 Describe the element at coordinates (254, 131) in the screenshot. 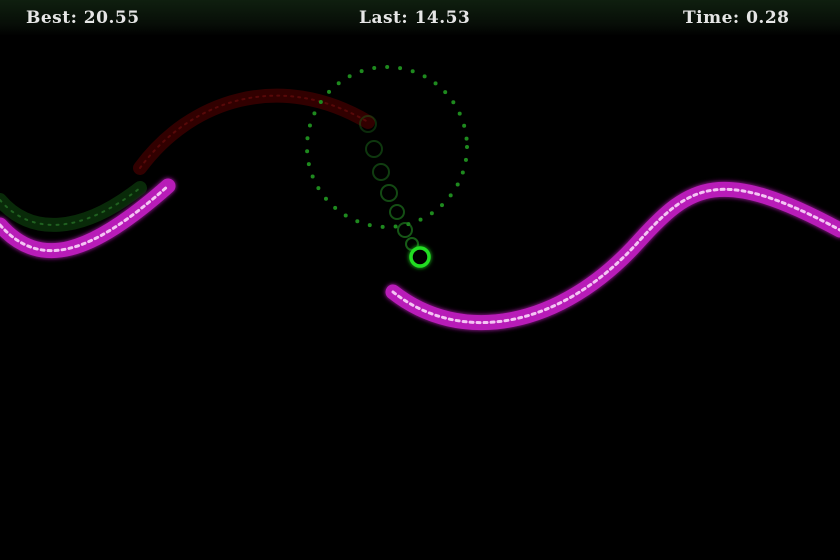

I see `fading-trail` at that location.